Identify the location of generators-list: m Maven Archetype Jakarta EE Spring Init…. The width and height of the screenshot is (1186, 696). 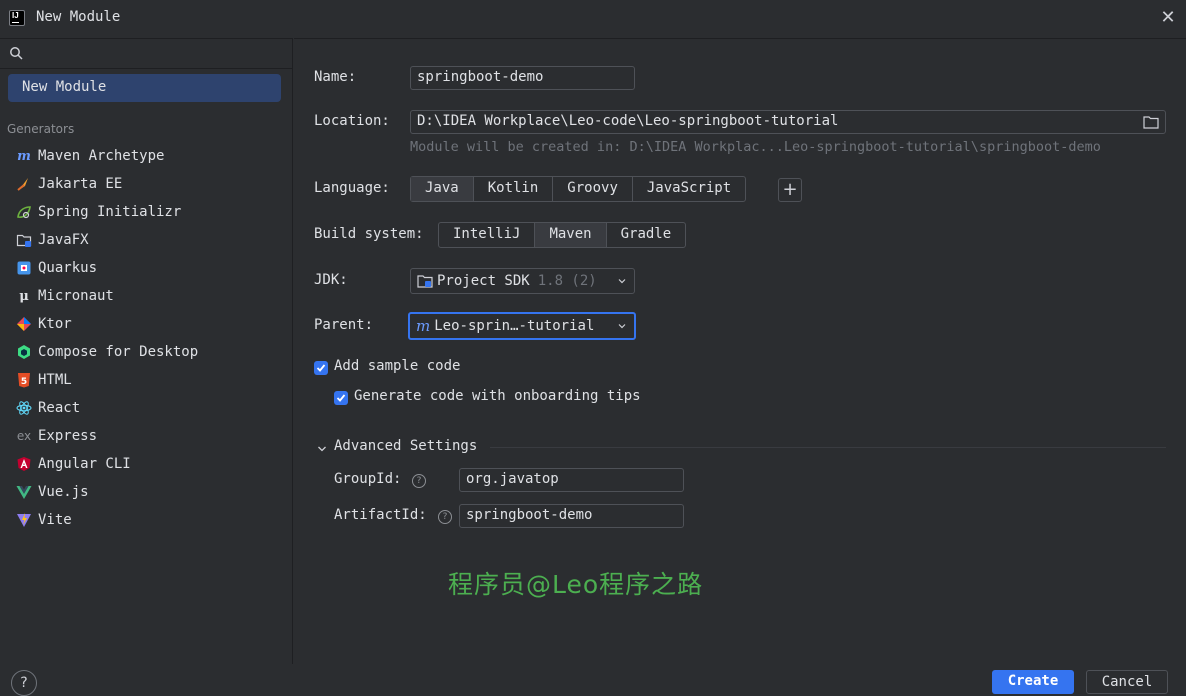
(146, 338).